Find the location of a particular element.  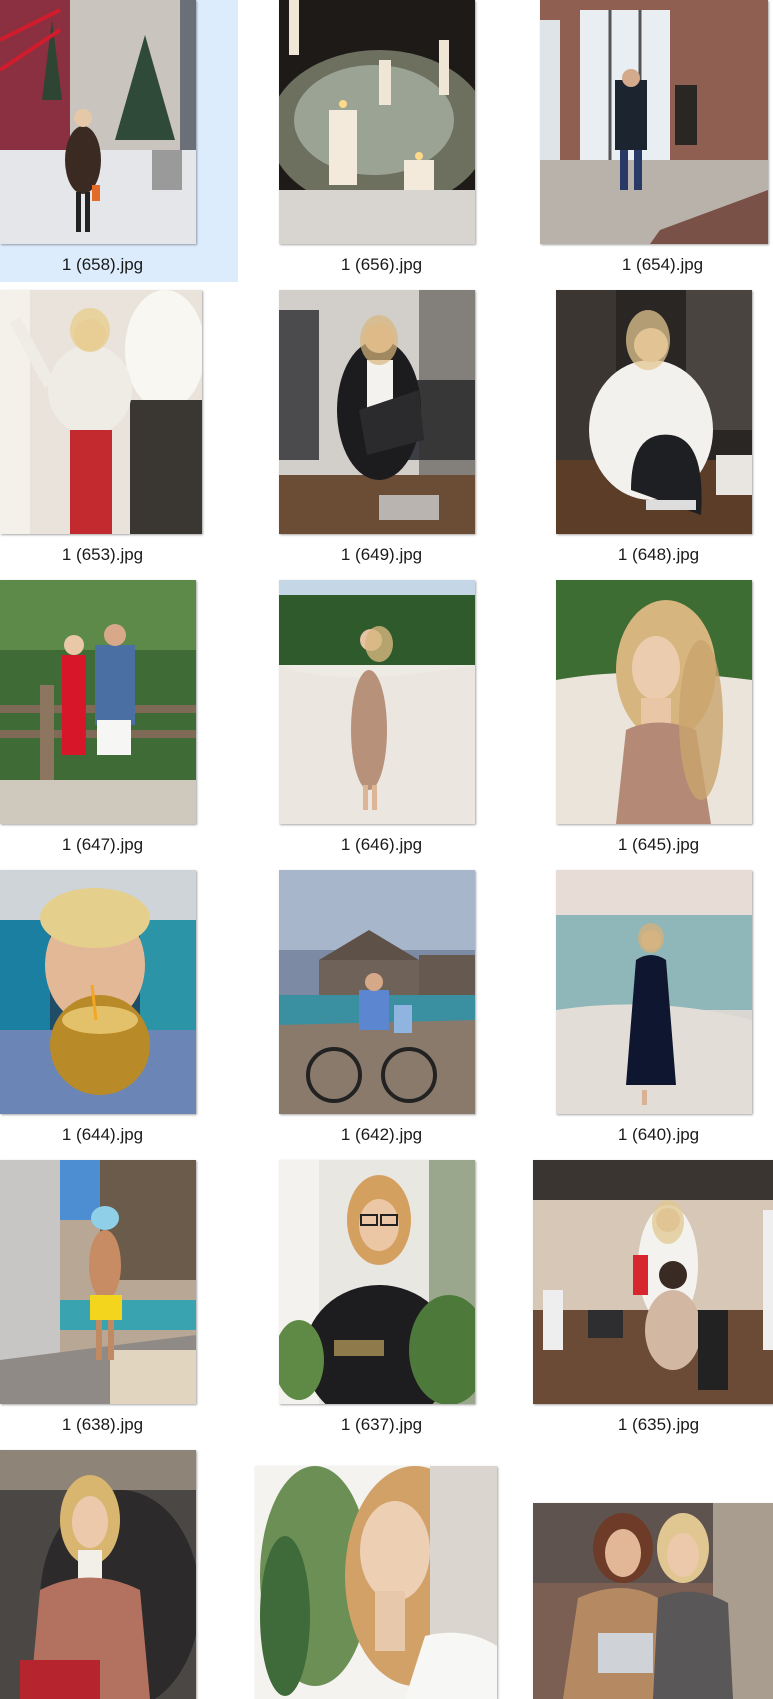

file-name: 1 (648).jpg is located at coordinates (658, 554).